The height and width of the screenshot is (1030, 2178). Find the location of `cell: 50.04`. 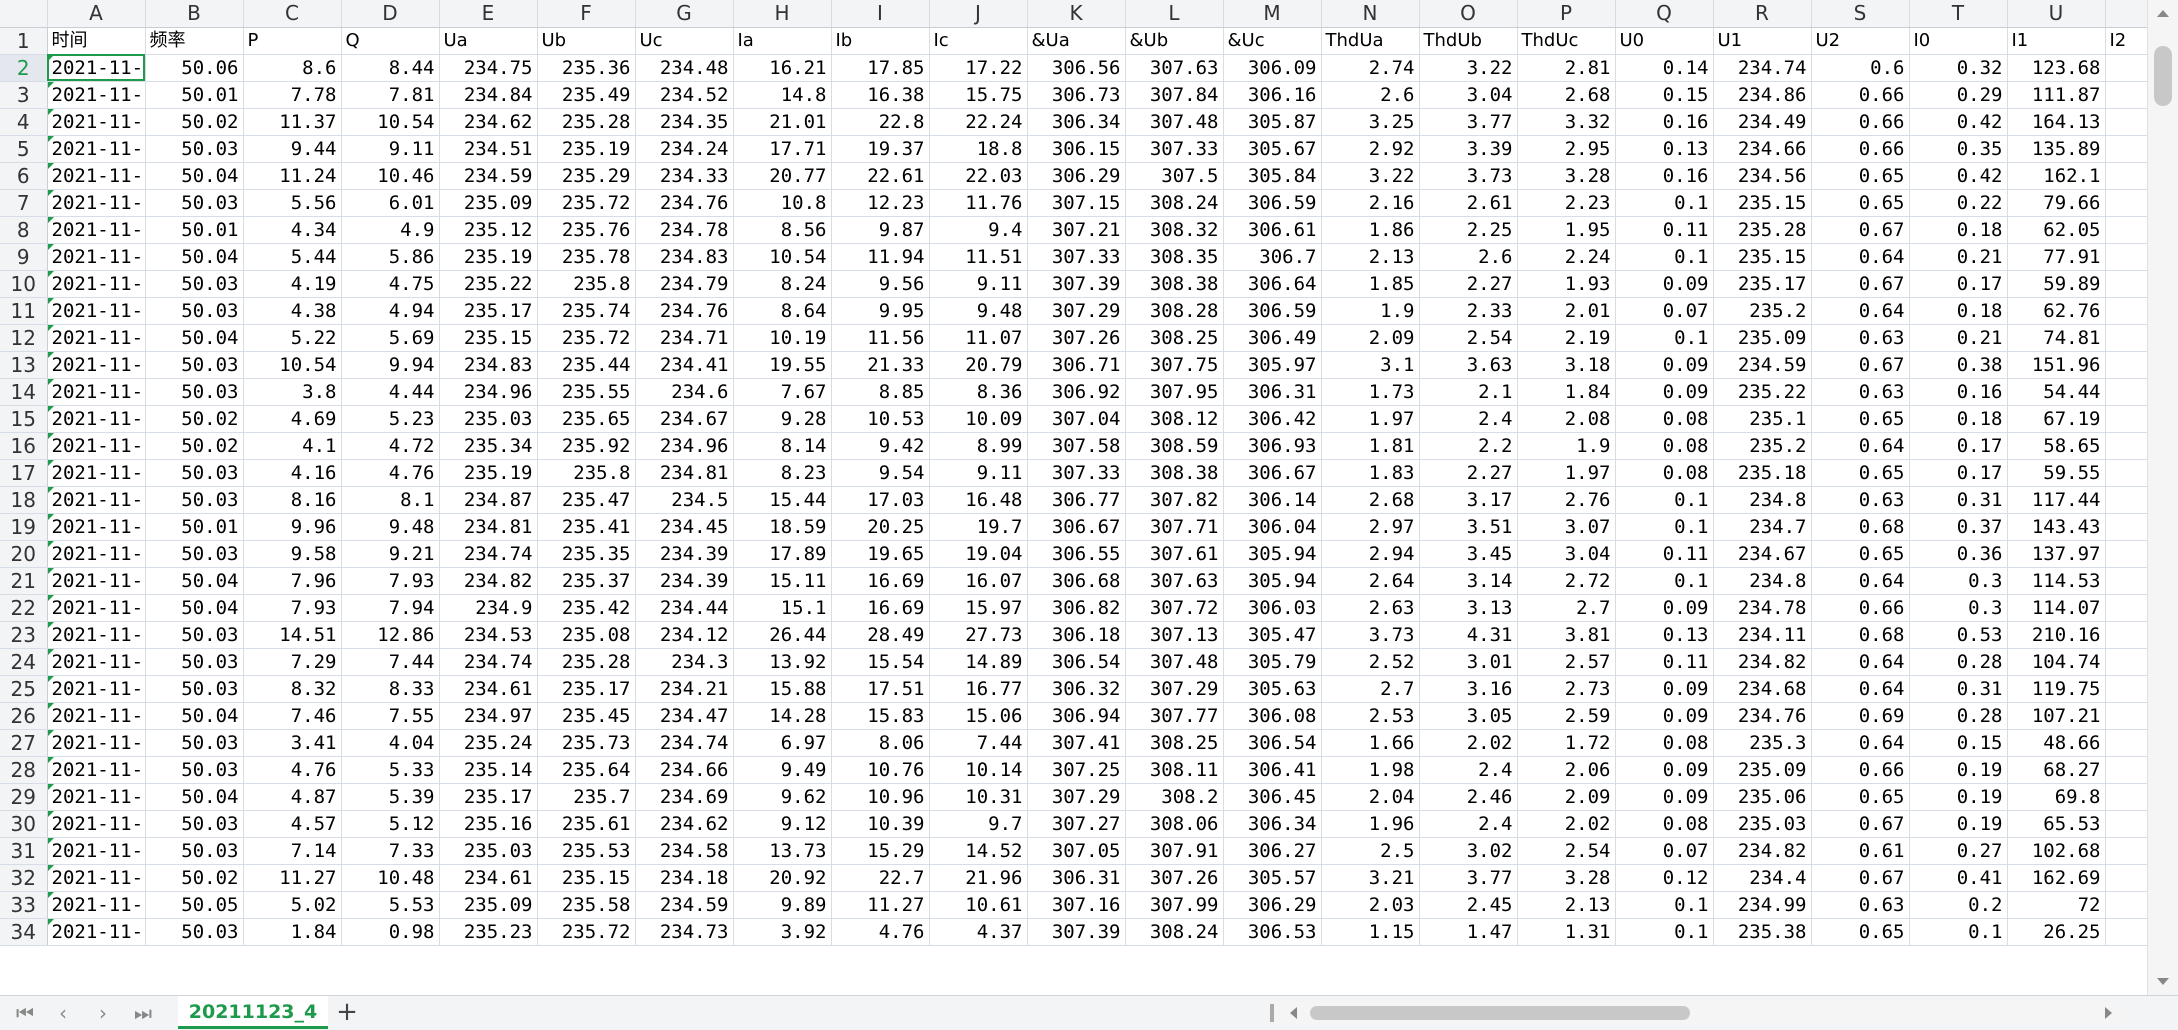

cell: 50.04 is located at coordinates (194, 581).